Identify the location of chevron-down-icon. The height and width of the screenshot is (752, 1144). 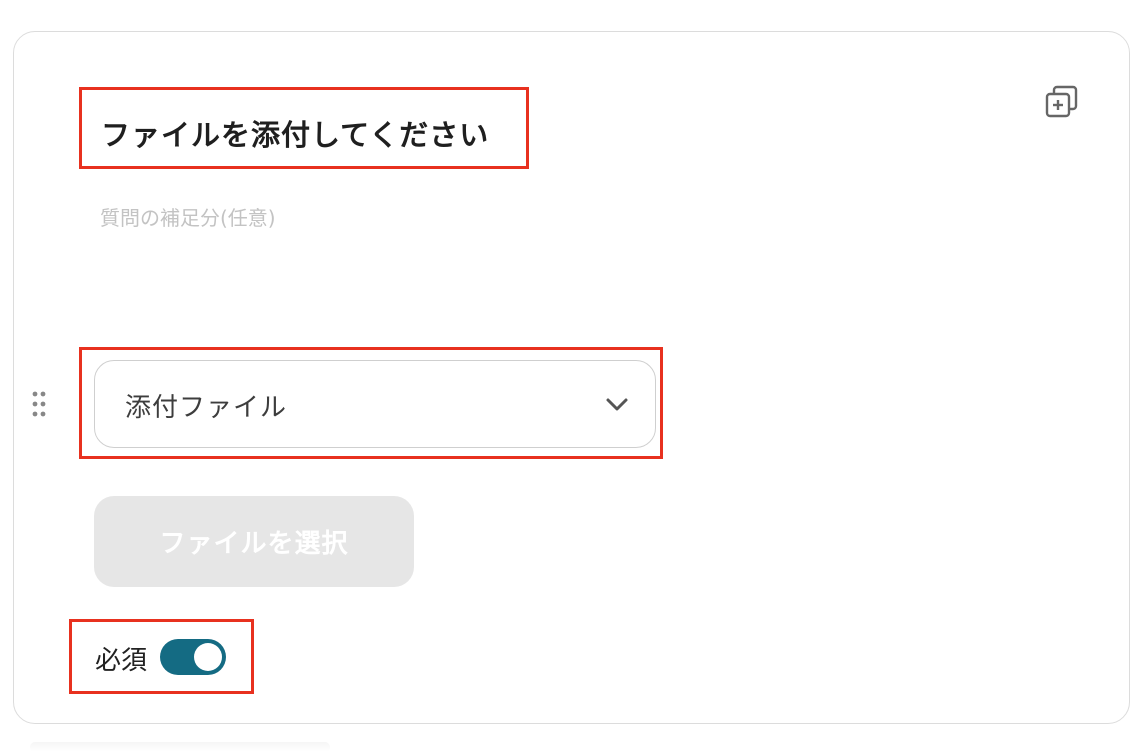
(617, 405).